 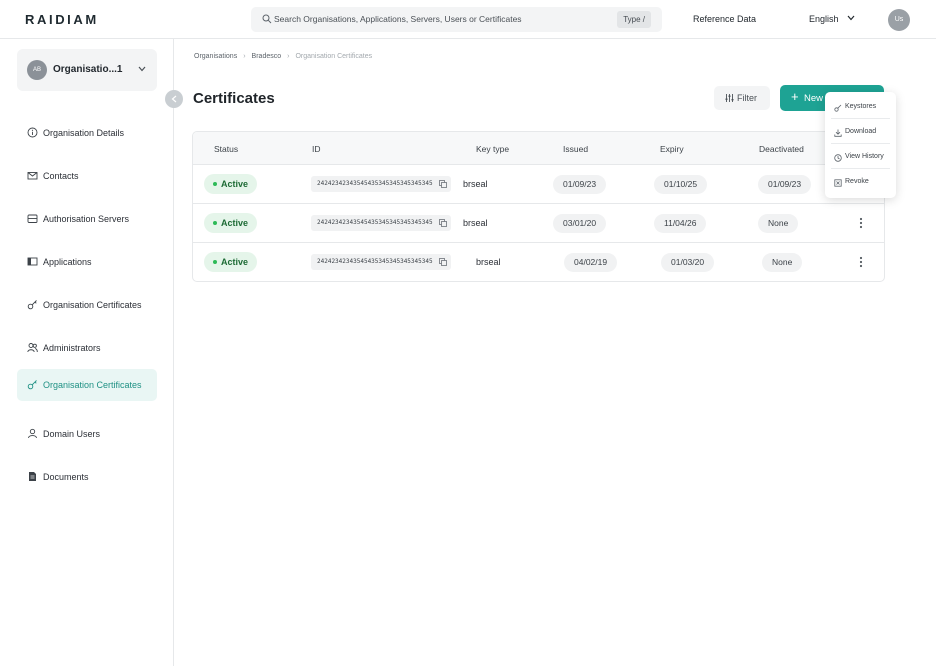 I want to click on sidebar-item-label: Organisation Certificates, so click(x=92, y=305).